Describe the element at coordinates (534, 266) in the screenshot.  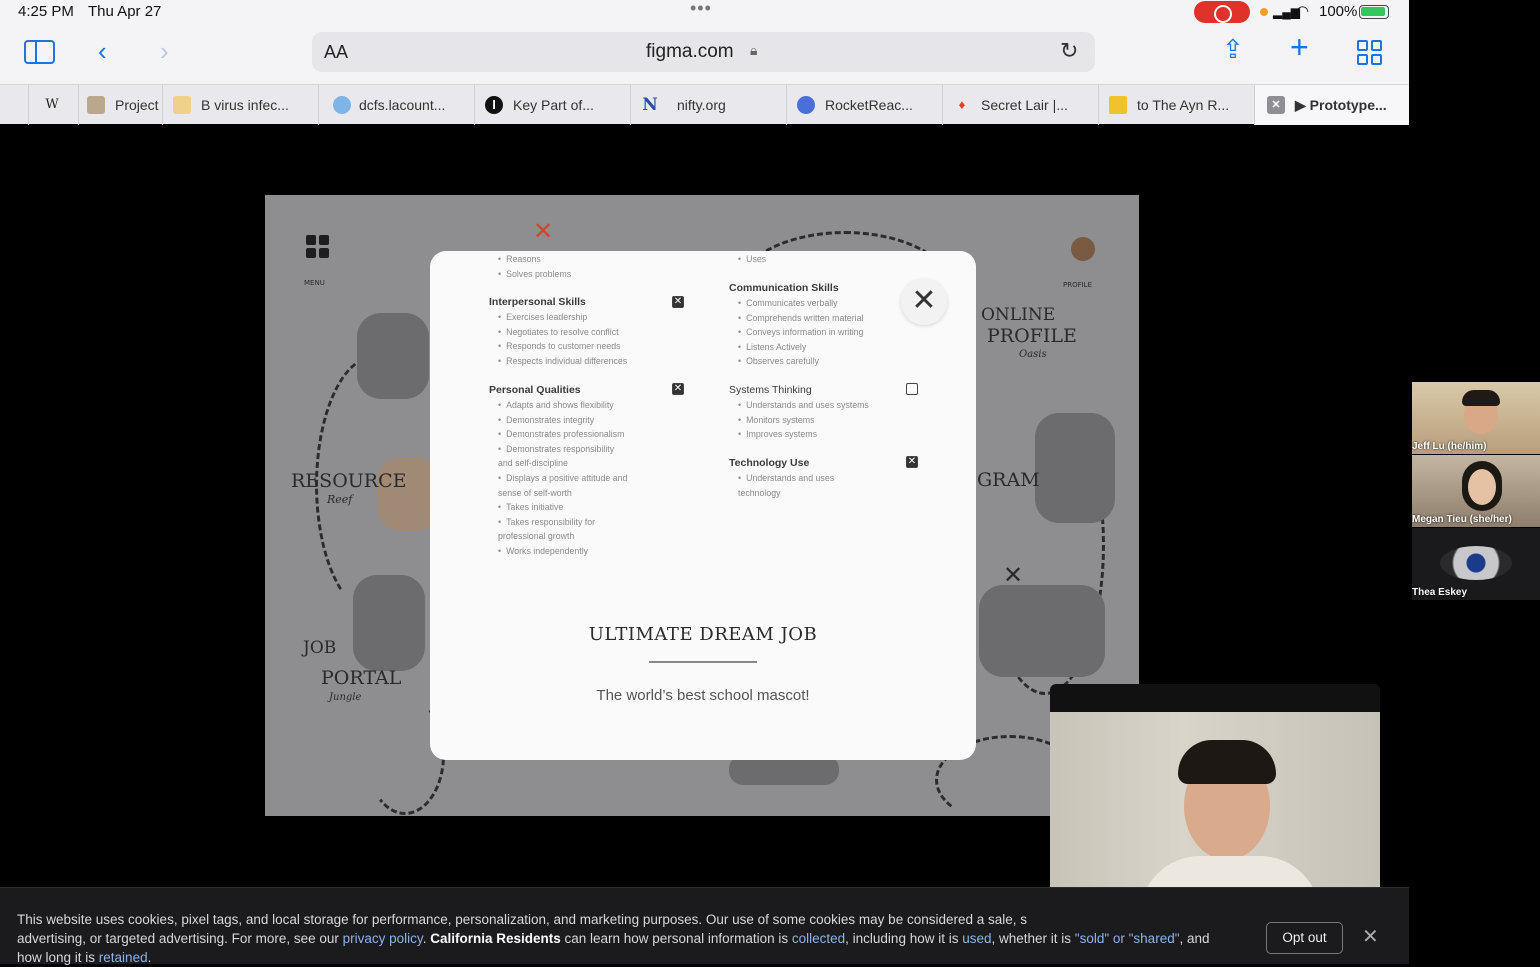
I see `left-top-list: Reasons Solves problems` at that location.